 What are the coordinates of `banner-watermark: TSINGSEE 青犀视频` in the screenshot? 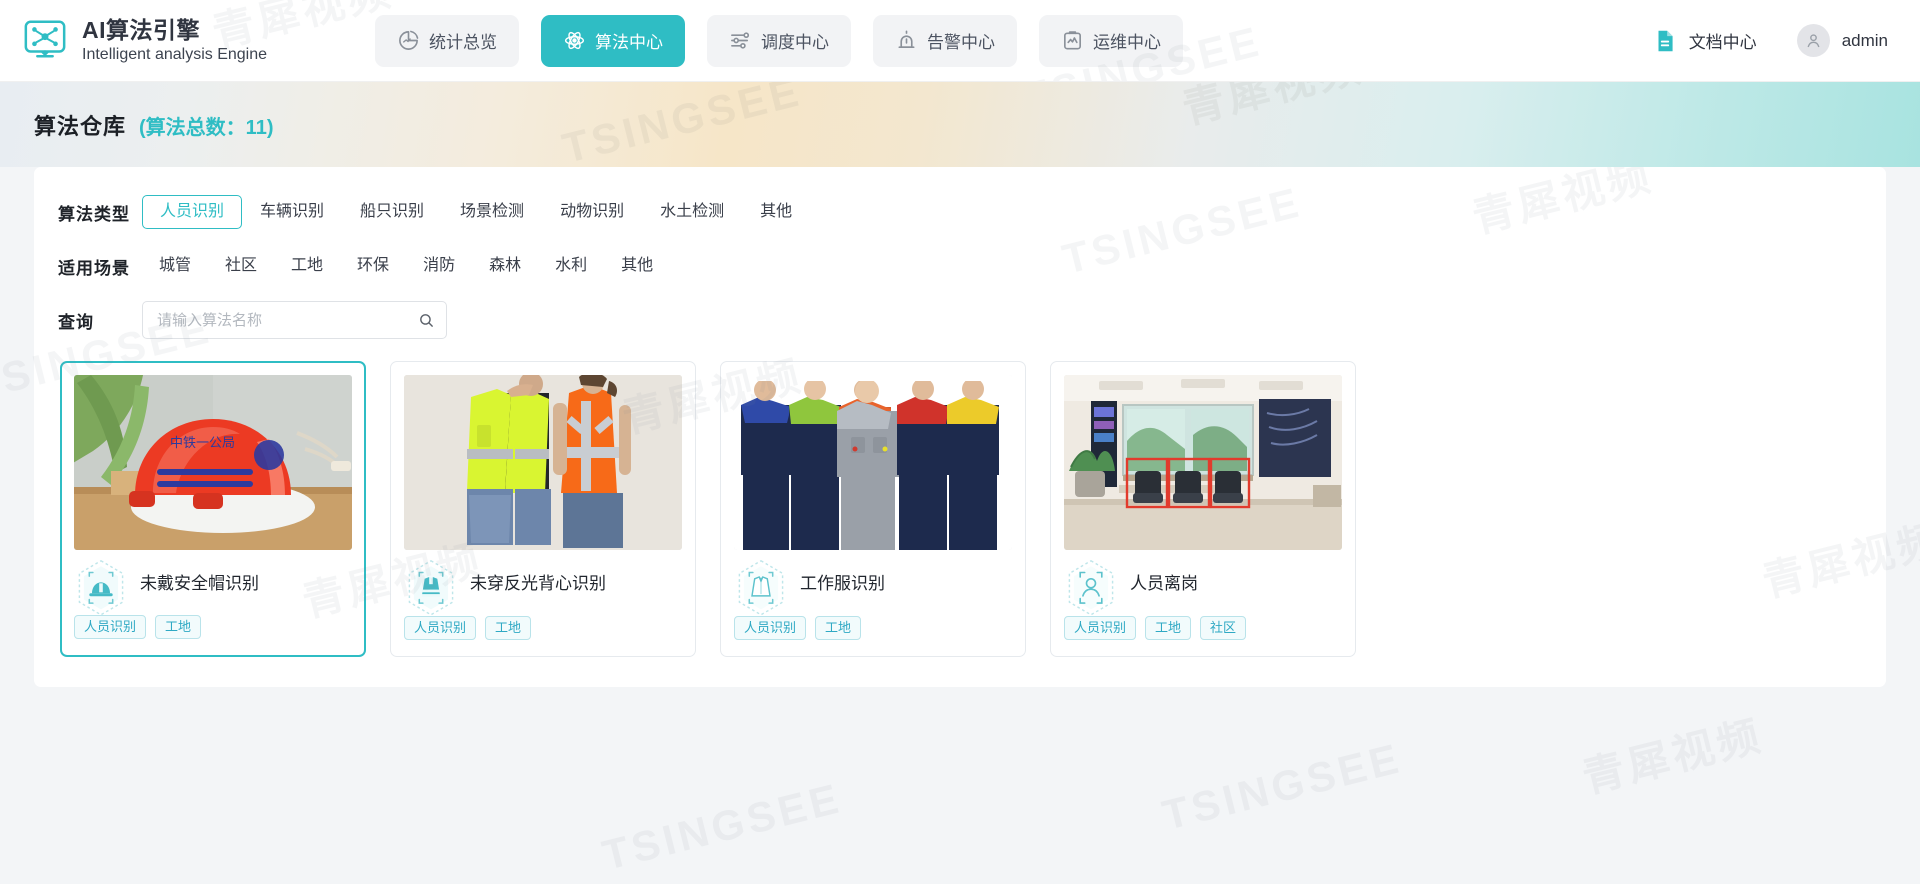 It's located at (960, 124).